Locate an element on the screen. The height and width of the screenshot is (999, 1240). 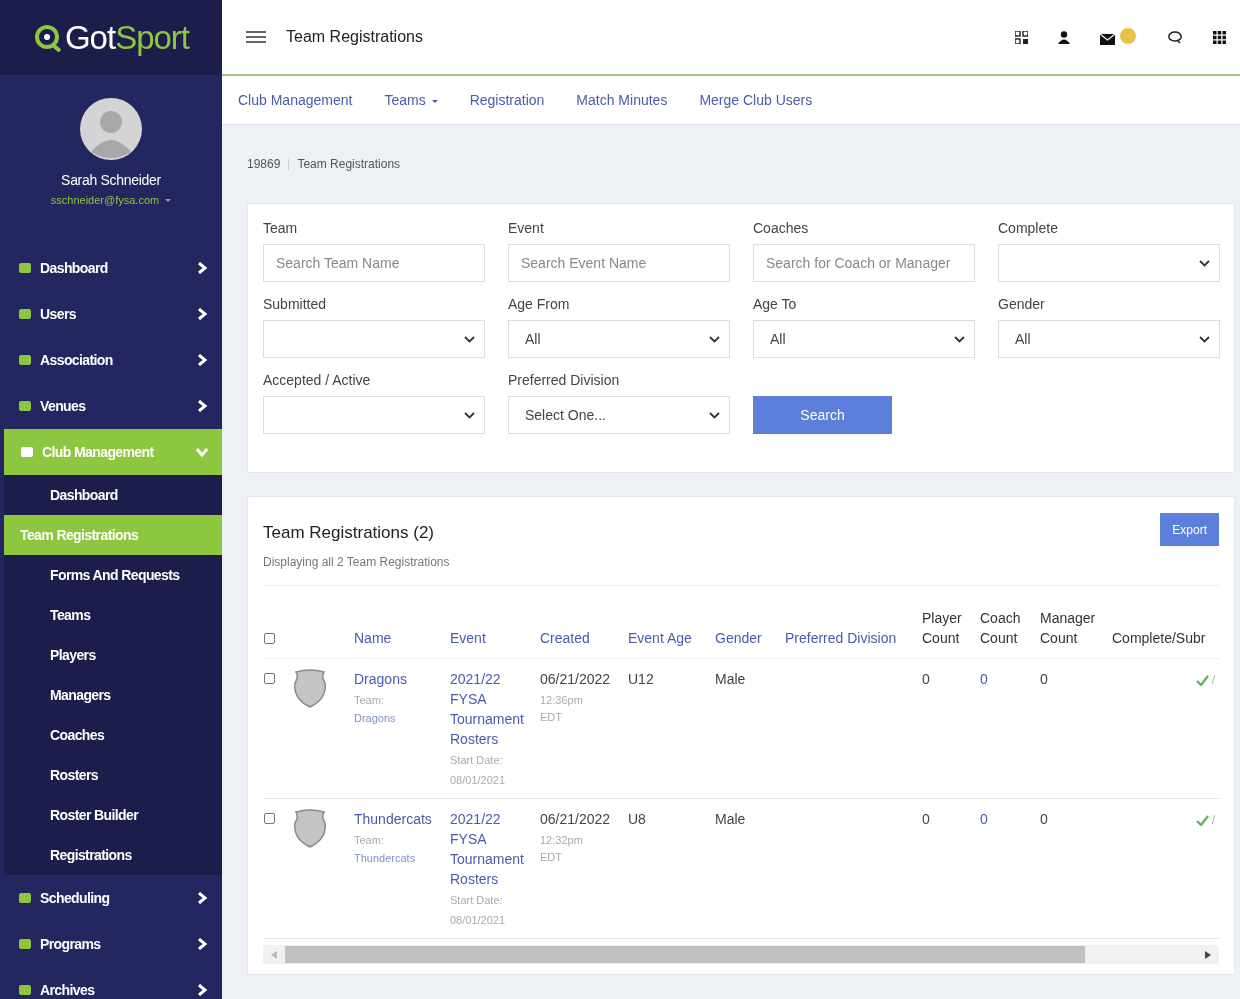
subnav-link: Registration is located at coordinates (507, 100).